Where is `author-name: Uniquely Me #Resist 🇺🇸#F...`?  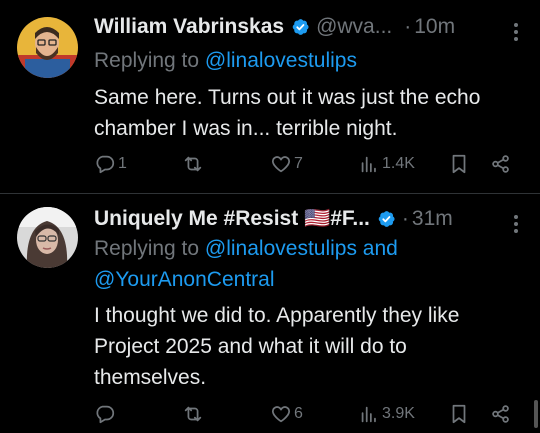 author-name: Uniquely Me #Resist 🇺🇸#F... is located at coordinates (232, 219).